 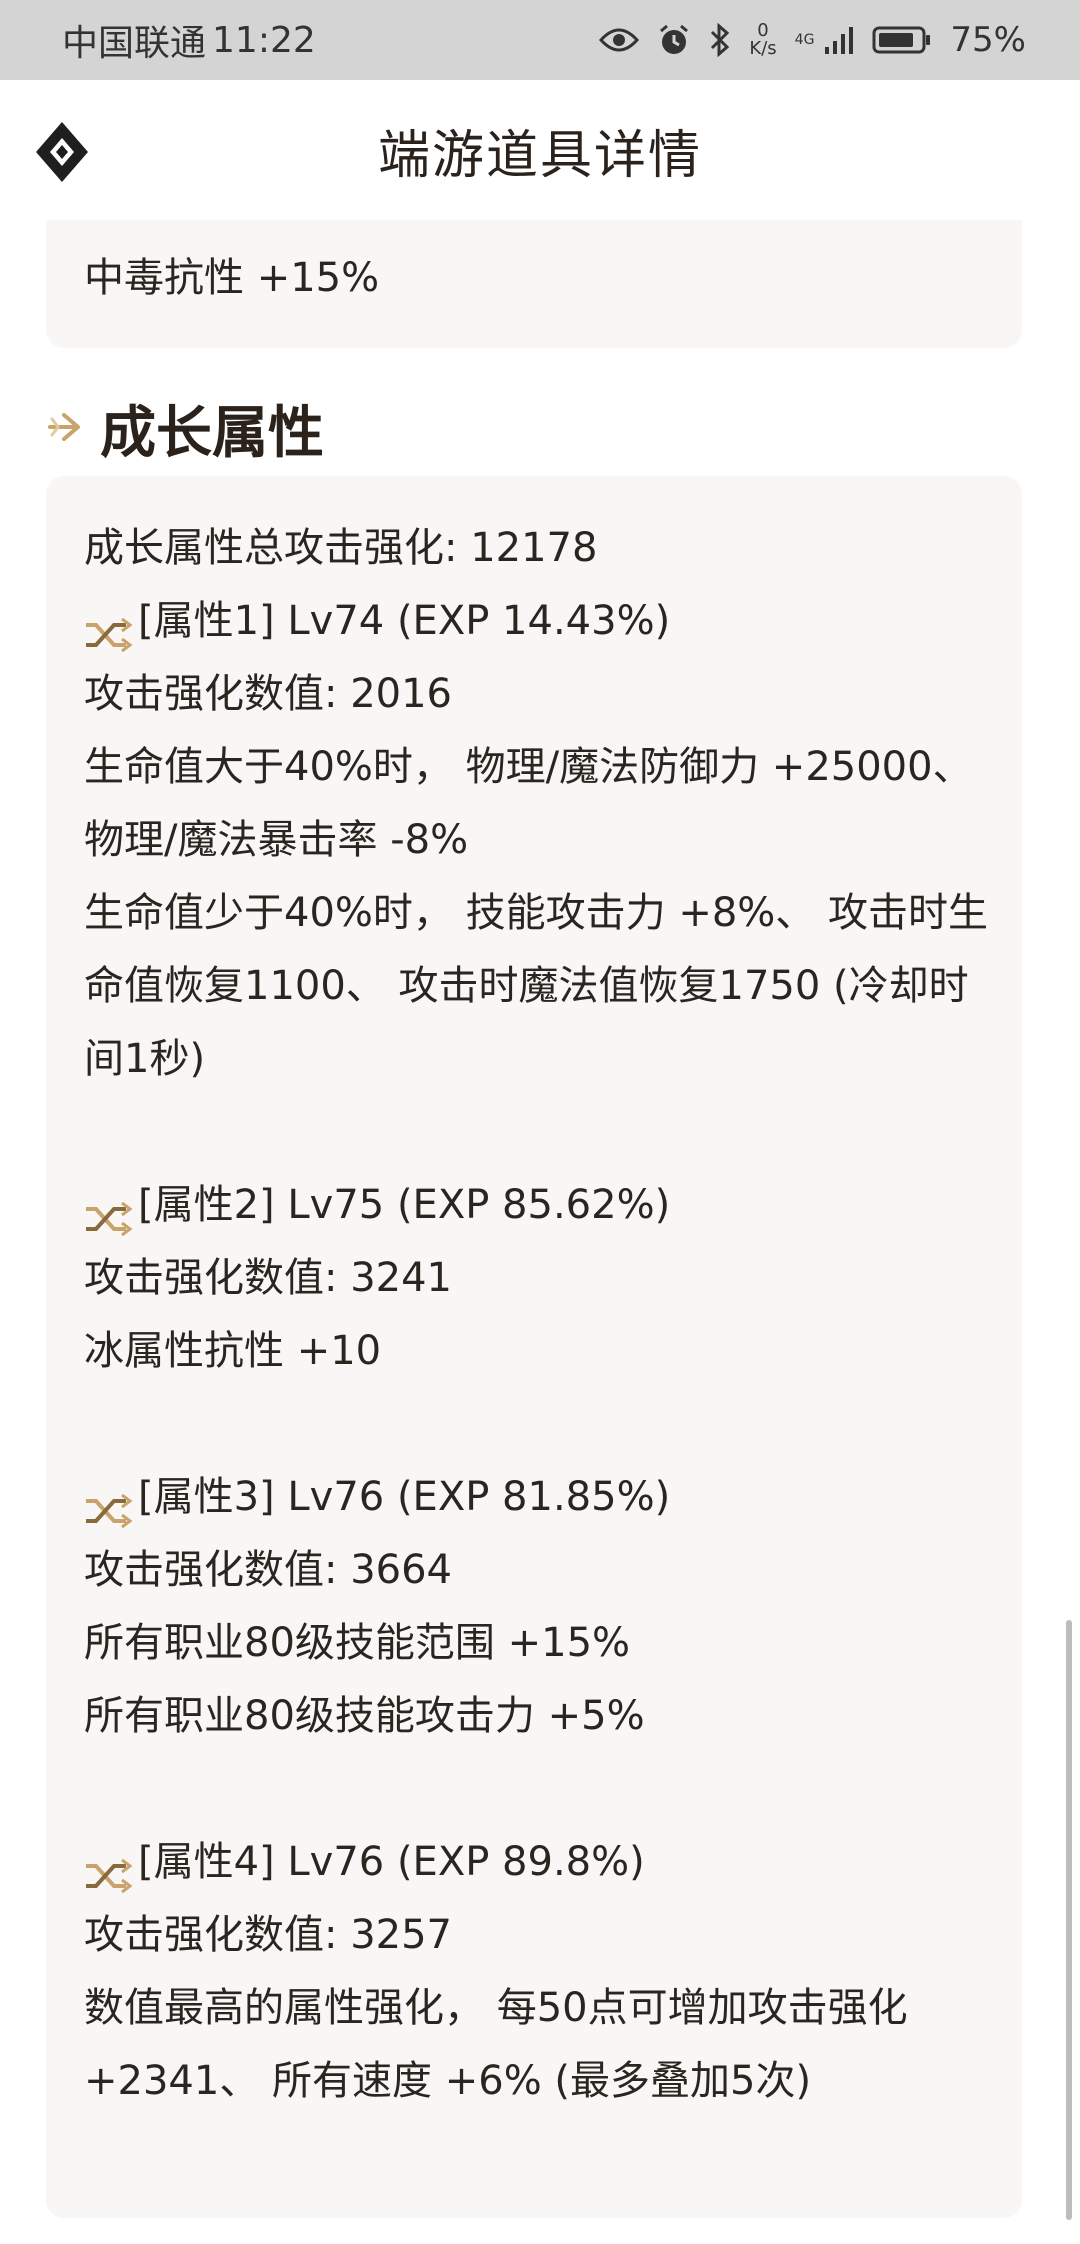 What do you see at coordinates (232, 278) in the screenshot?
I see `poison-resistance-line: 中毒抗性 +15%` at bounding box center [232, 278].